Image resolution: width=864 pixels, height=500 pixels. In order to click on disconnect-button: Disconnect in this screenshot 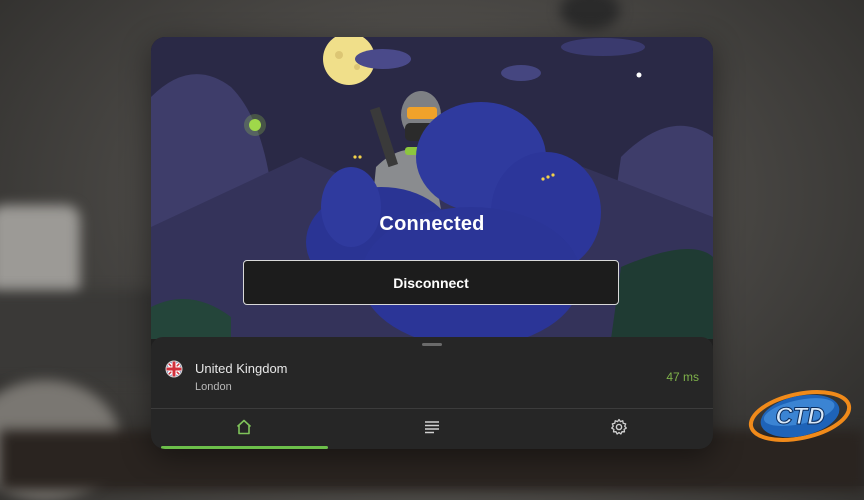, I will do `click(431, 282)`.